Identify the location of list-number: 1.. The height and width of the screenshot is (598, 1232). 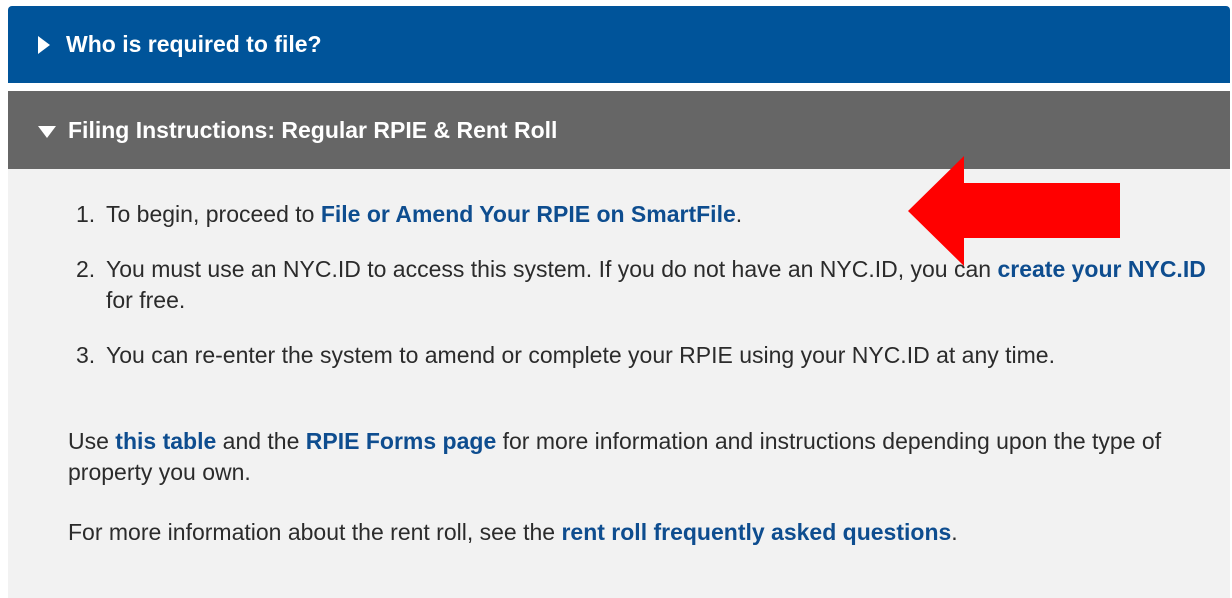
(86, 214).